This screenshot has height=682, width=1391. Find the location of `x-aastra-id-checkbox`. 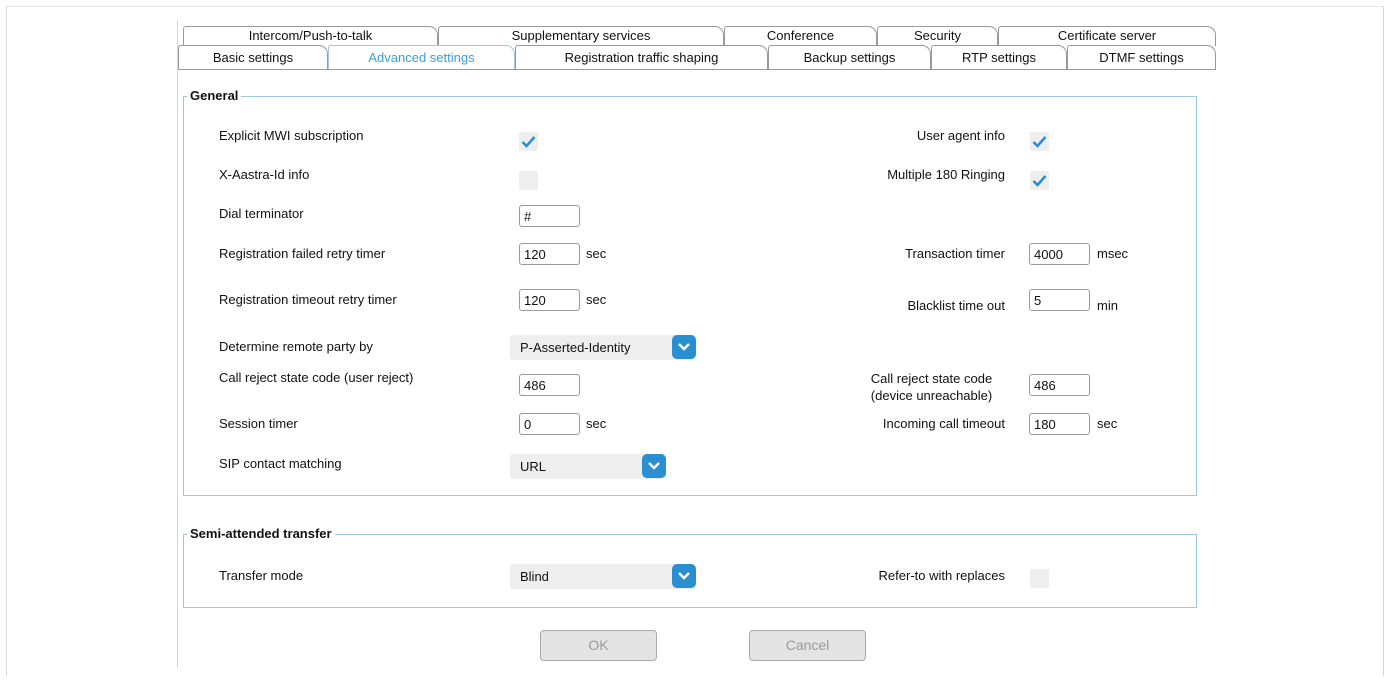

x-aastra-id-checkbox is located at coordinates (528, 180).